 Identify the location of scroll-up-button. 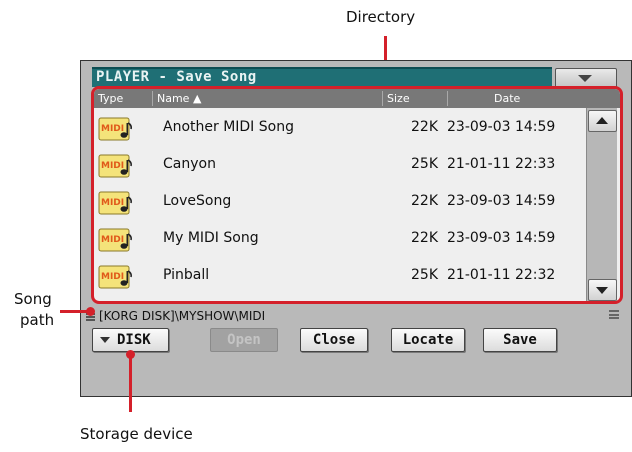
(602, 121).